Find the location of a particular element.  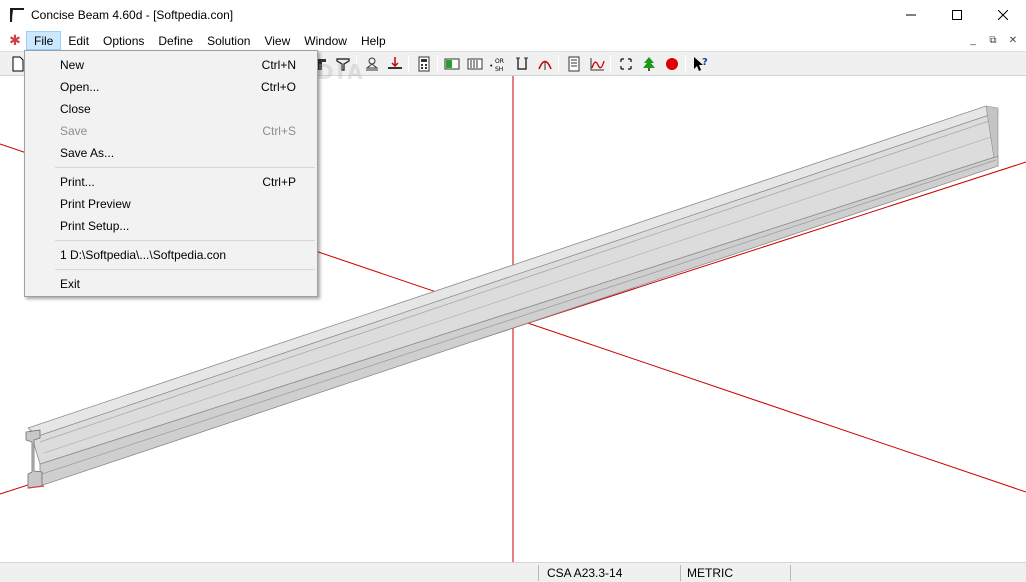

mdi-controls: _ ⧉ ✕ is located at coordinates (993, 40).